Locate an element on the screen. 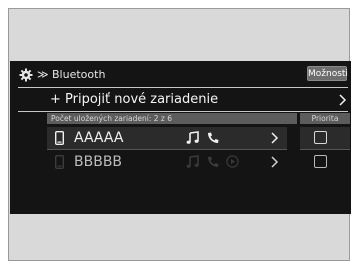  page-title: ≫ Bluetooth is located at coordinates (71, 74).